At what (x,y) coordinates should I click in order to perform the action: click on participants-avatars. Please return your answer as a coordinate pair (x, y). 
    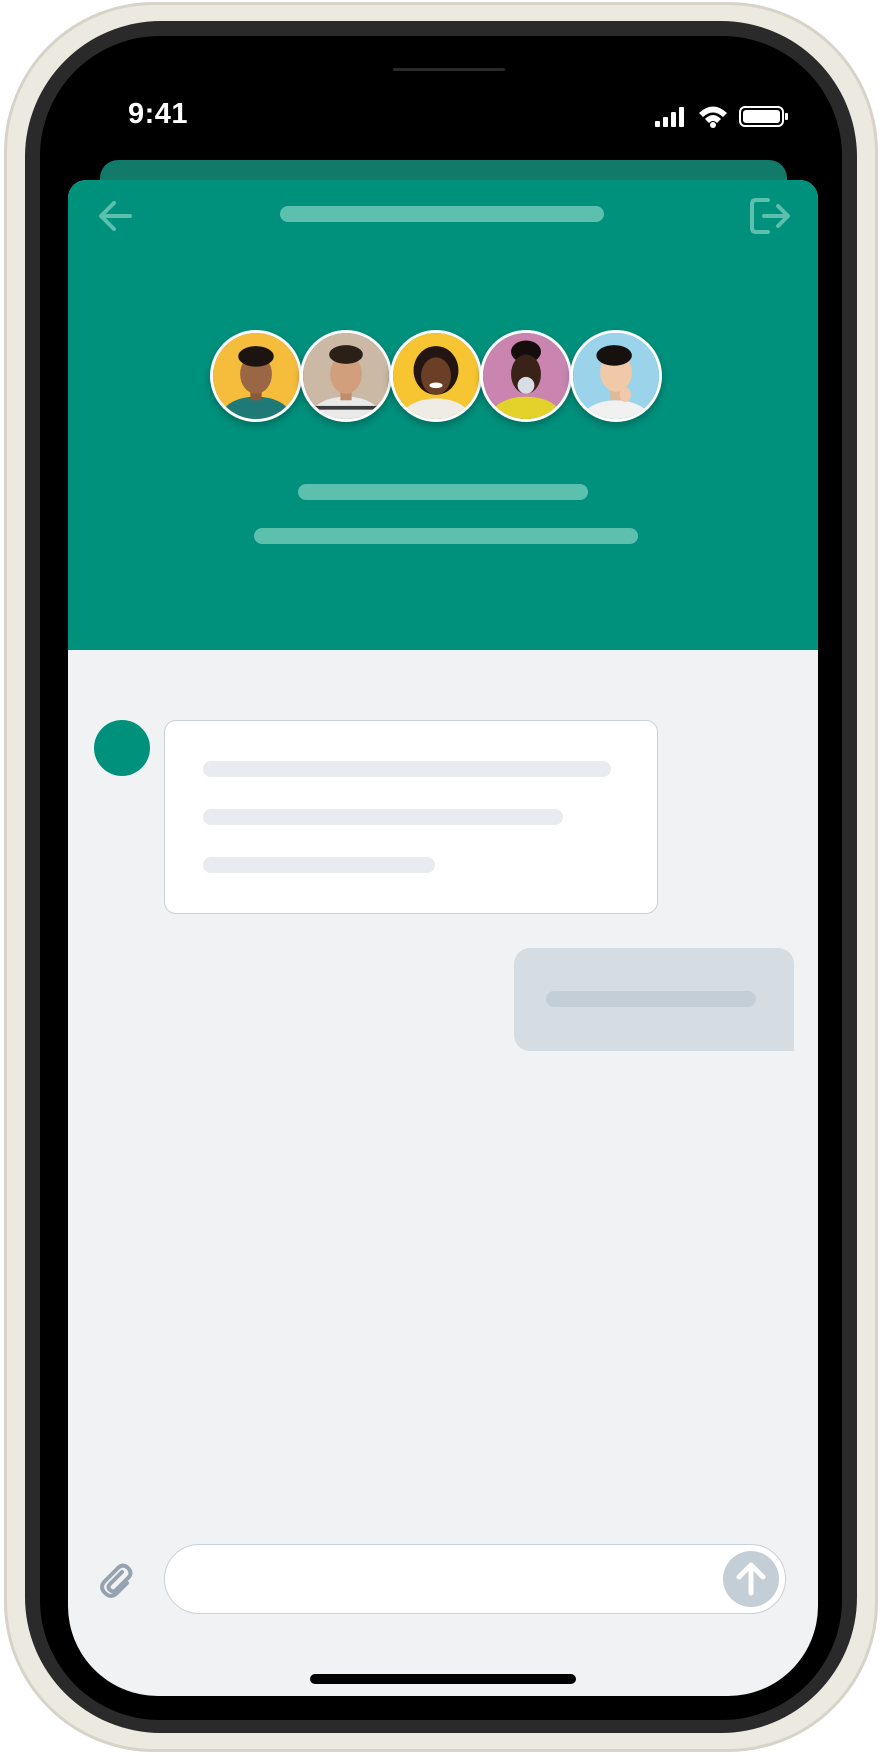
    Looking at the image, I should click on (445, 380).